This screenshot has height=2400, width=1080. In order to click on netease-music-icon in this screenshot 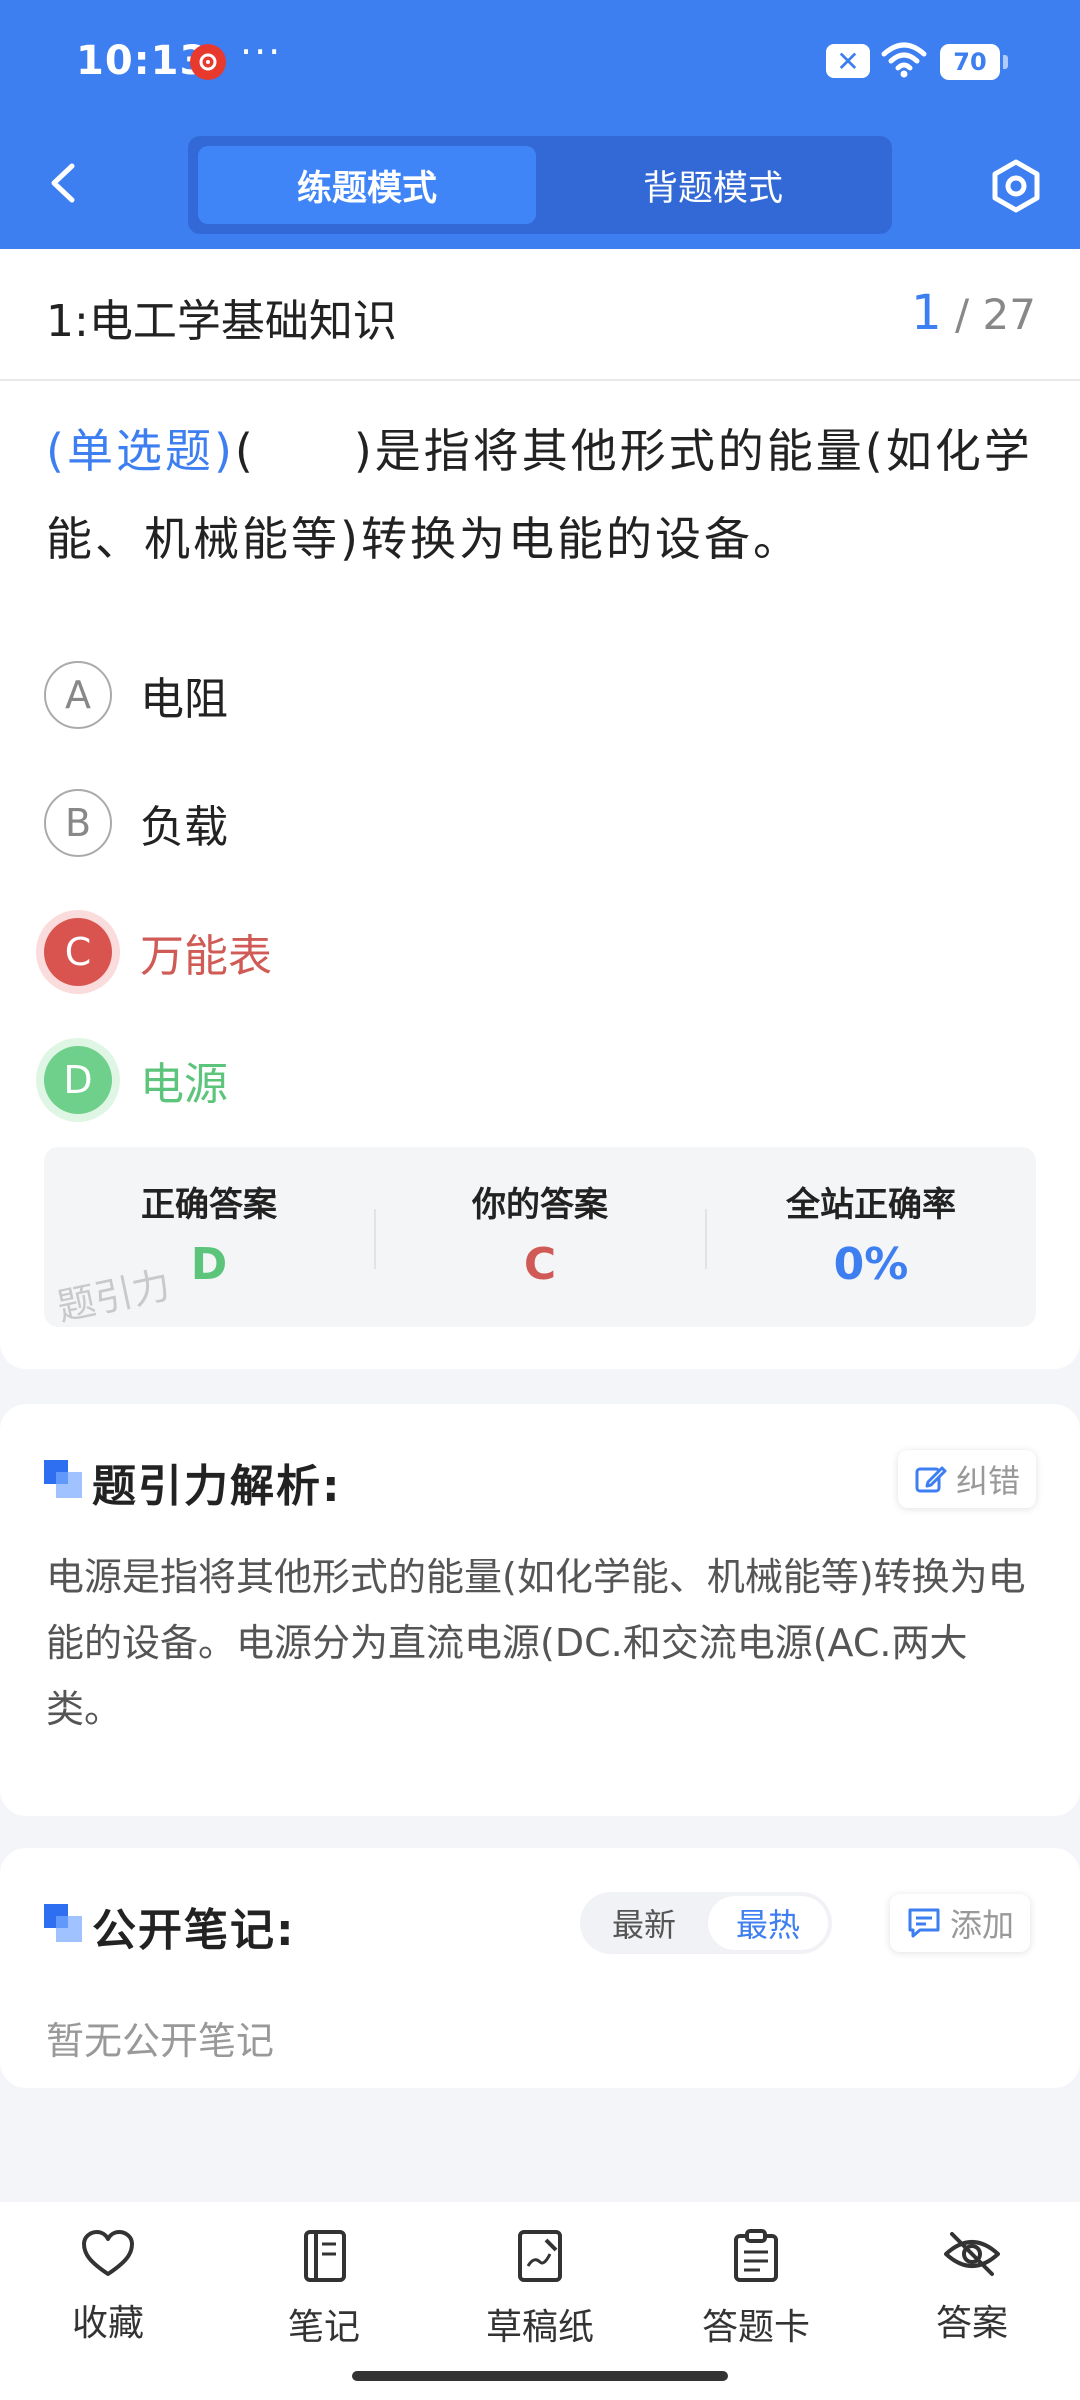, I will do `click(208, 62)`.